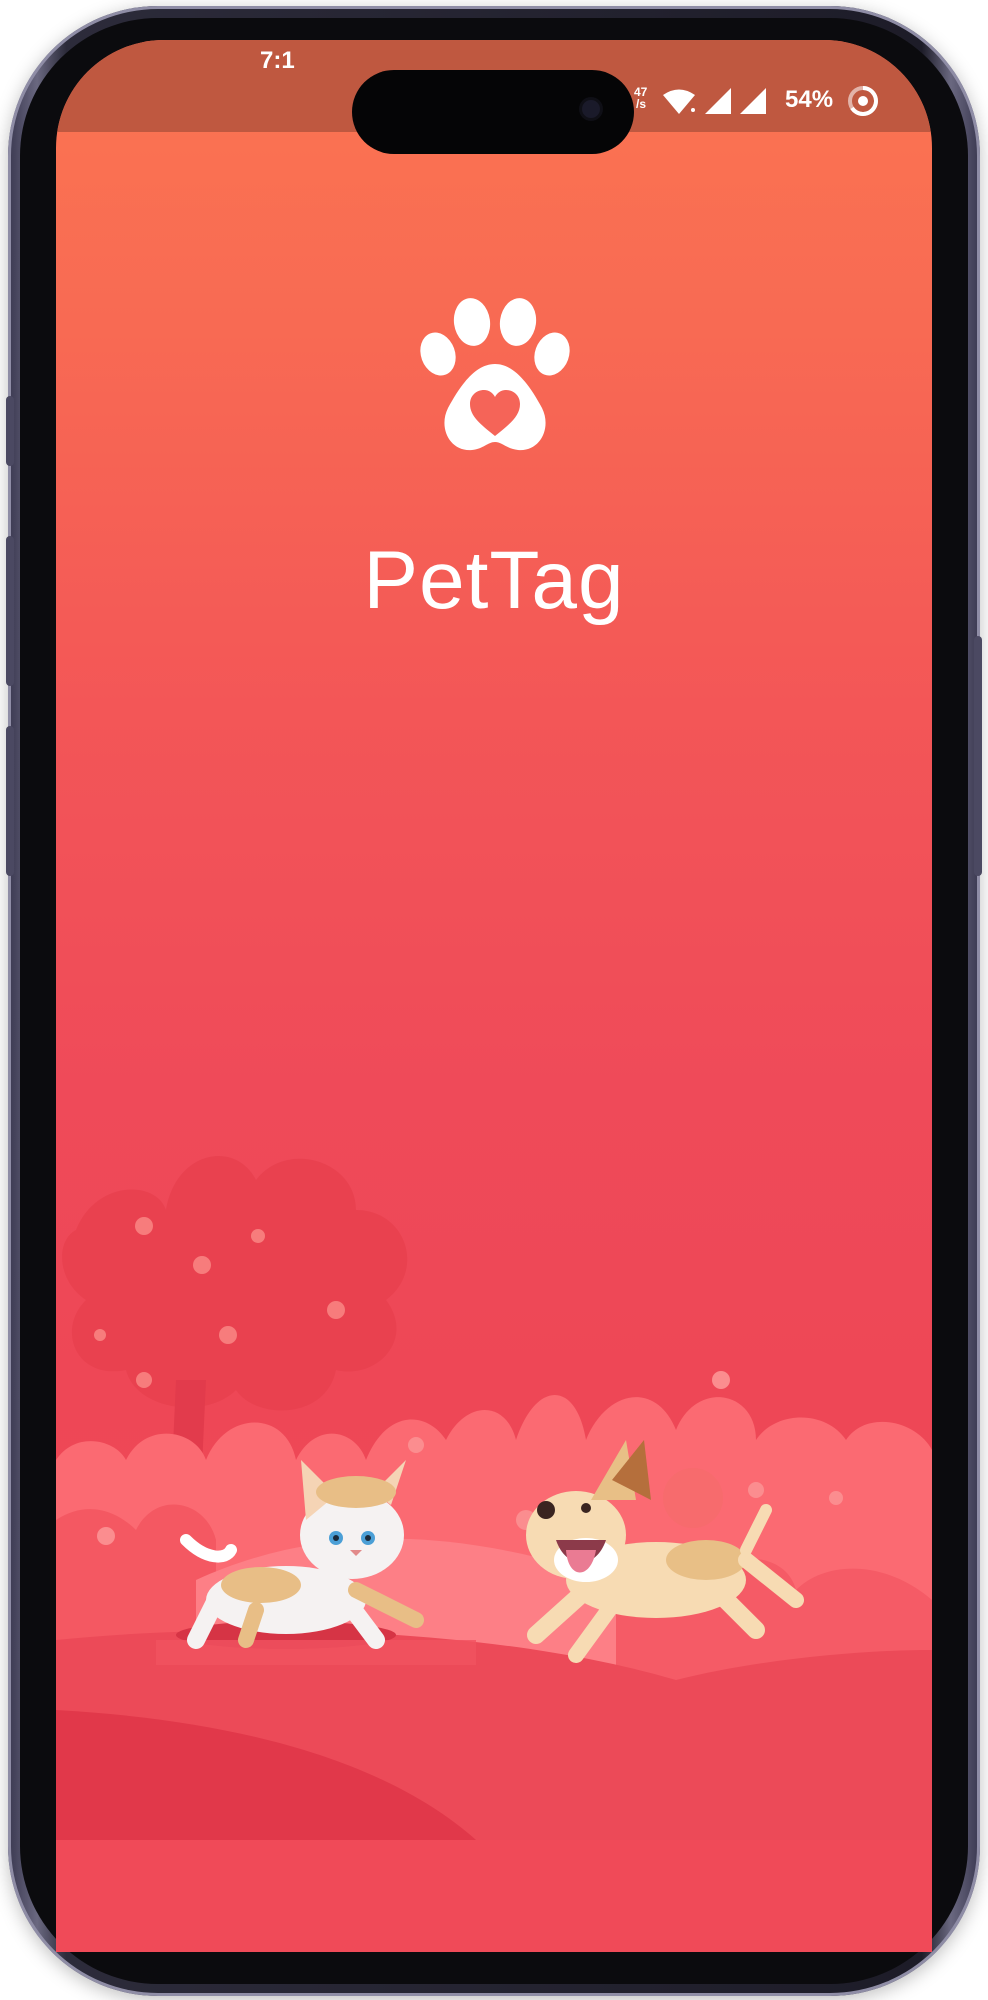  I want to click on battery-ring-icon, so click(863, 101).